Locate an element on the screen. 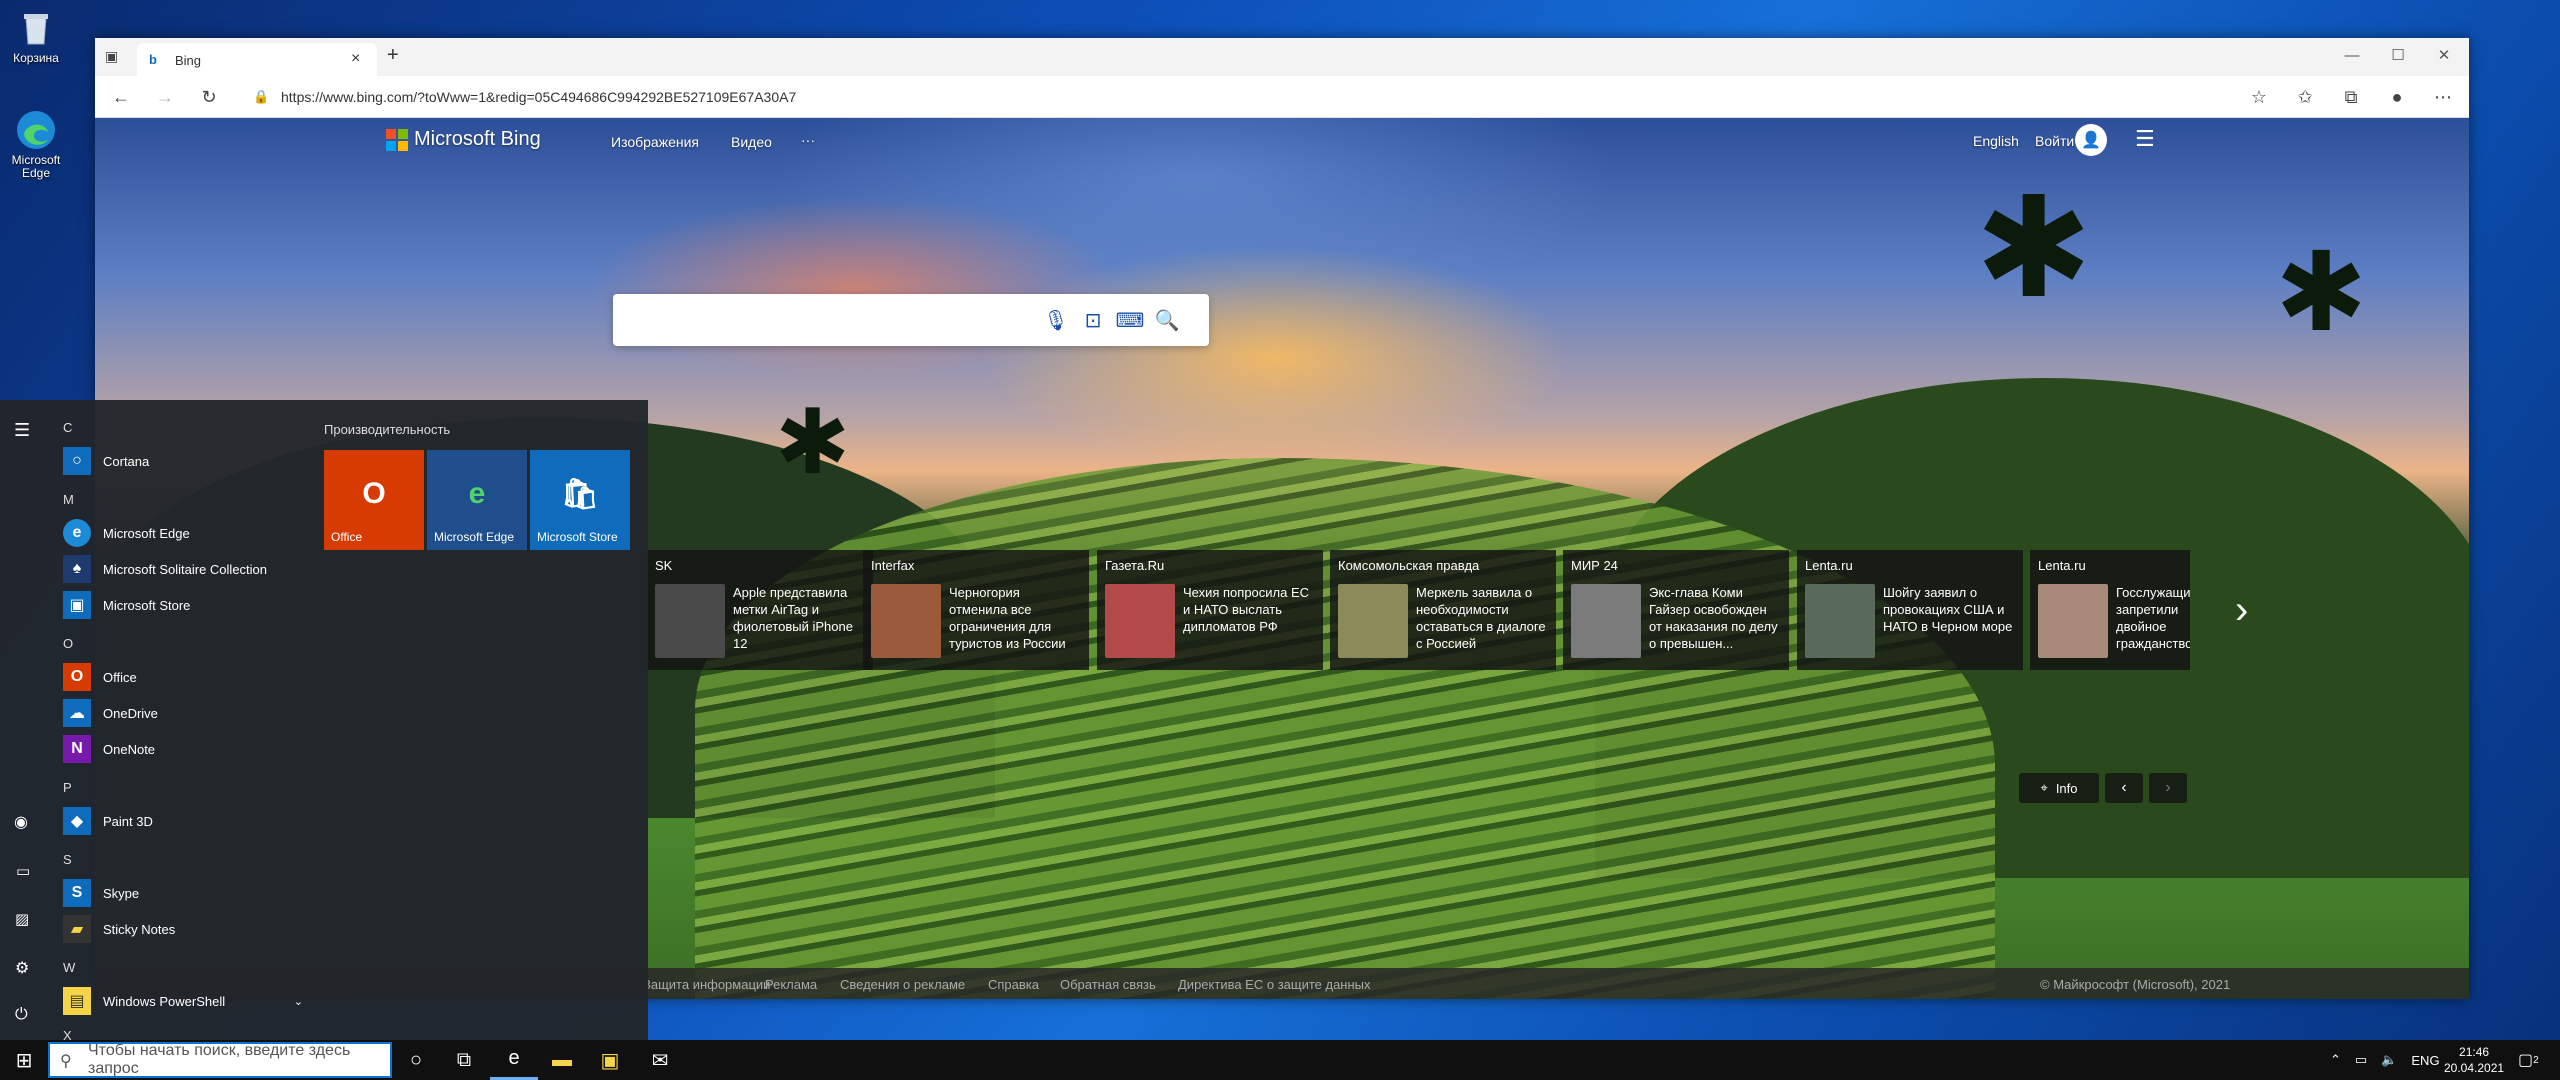 The width and height of the screenshot is (2560, 1080). user-icon: ◉ is located at coordinates (21, 822).